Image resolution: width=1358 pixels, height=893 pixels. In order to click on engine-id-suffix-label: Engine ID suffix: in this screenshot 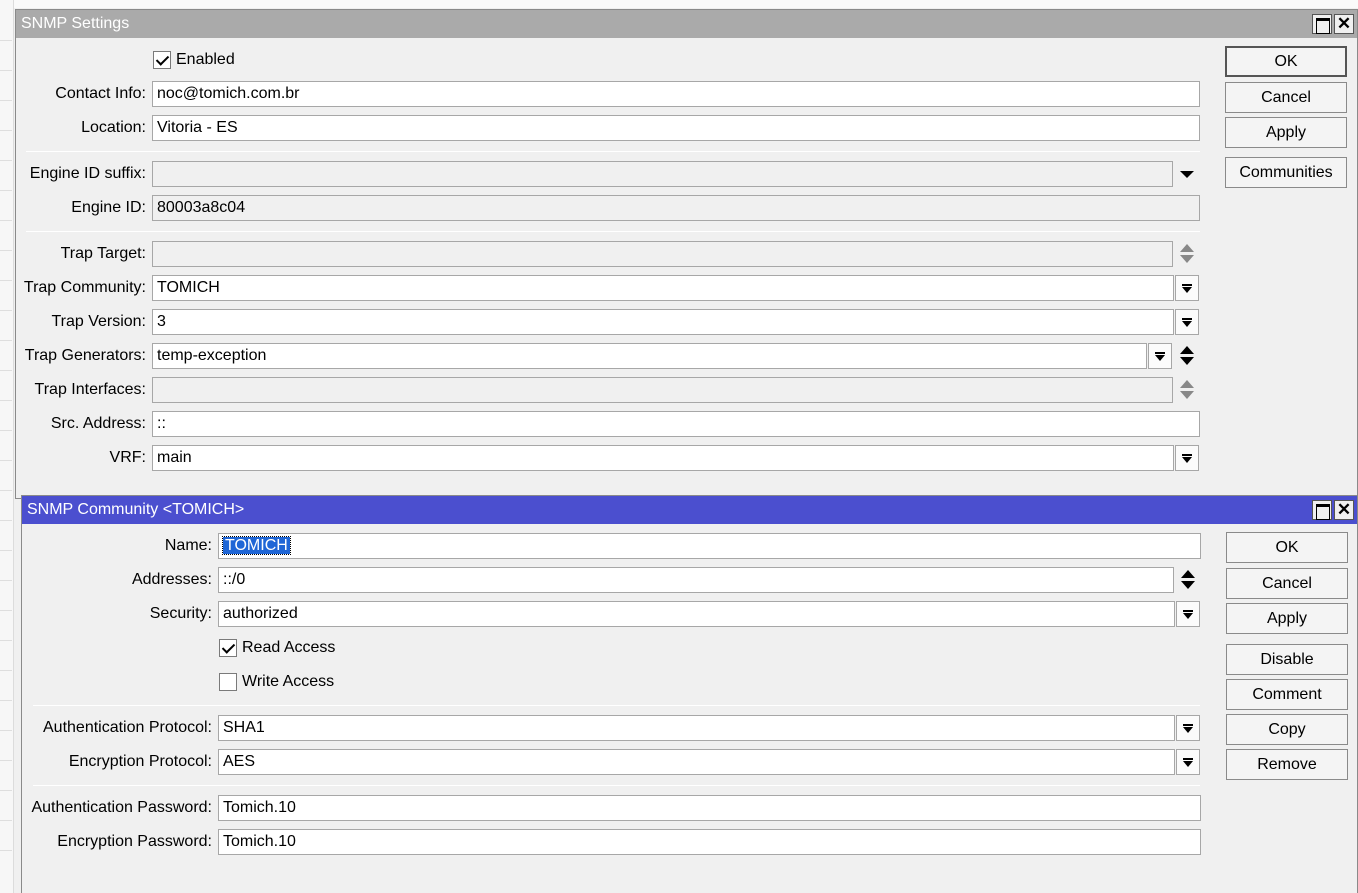, I will do `click(87, 173)`.